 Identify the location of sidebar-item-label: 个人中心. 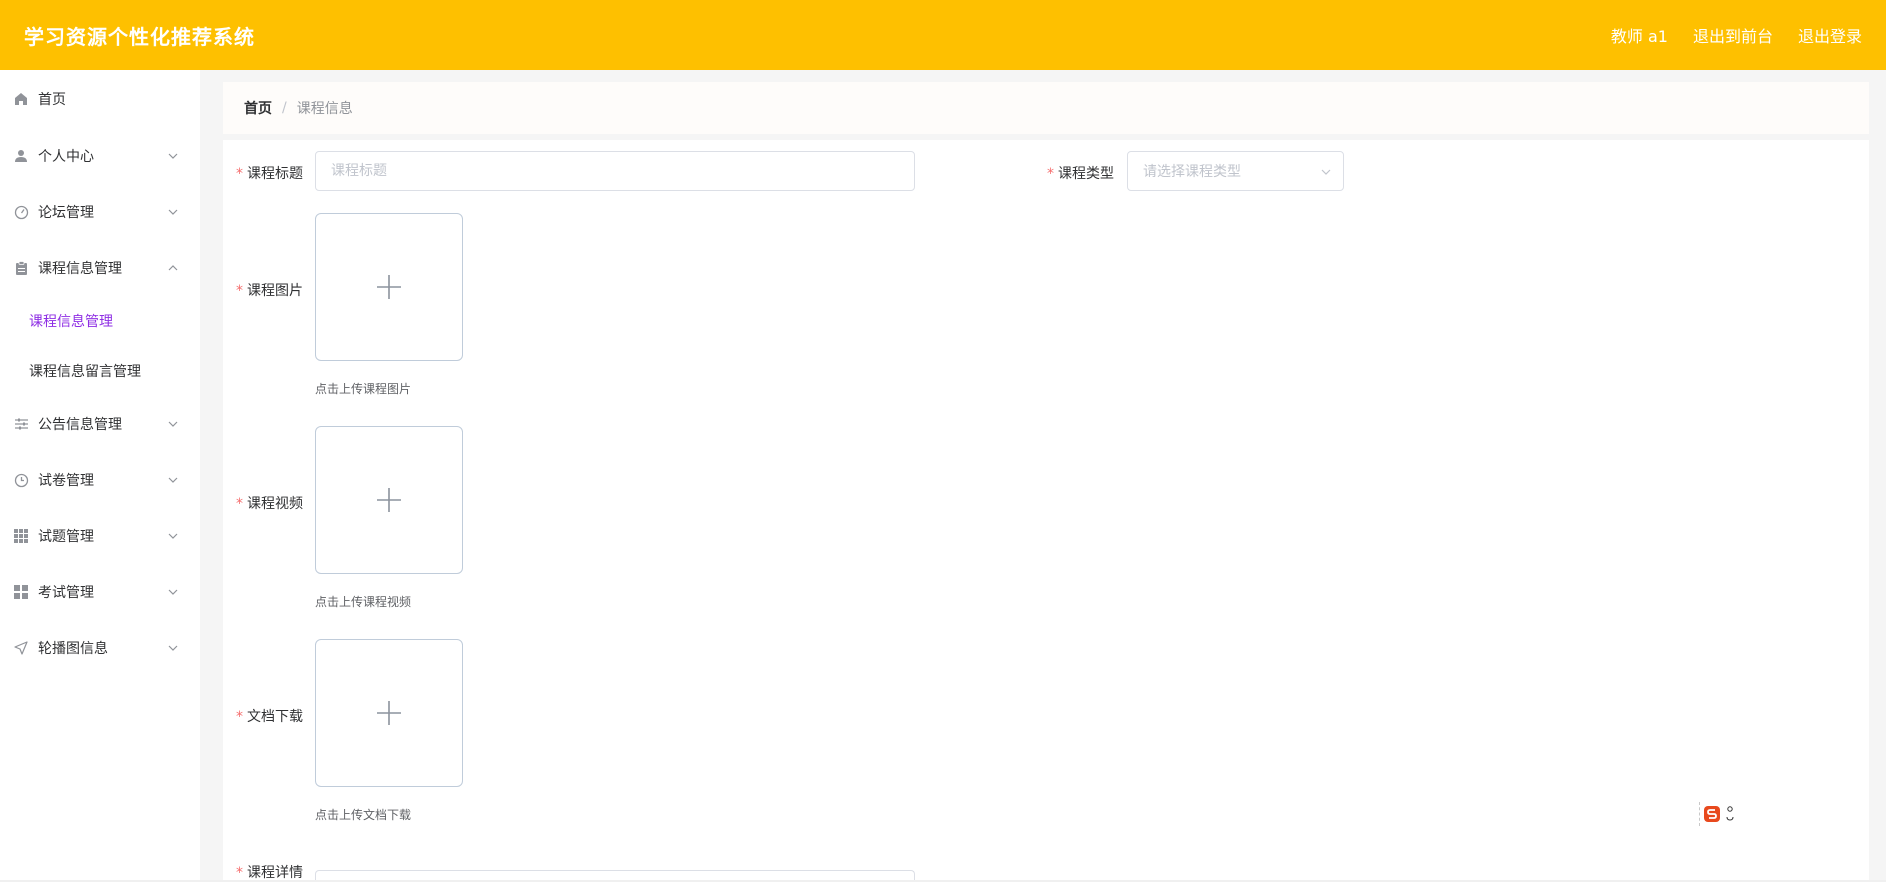
(66, 157).